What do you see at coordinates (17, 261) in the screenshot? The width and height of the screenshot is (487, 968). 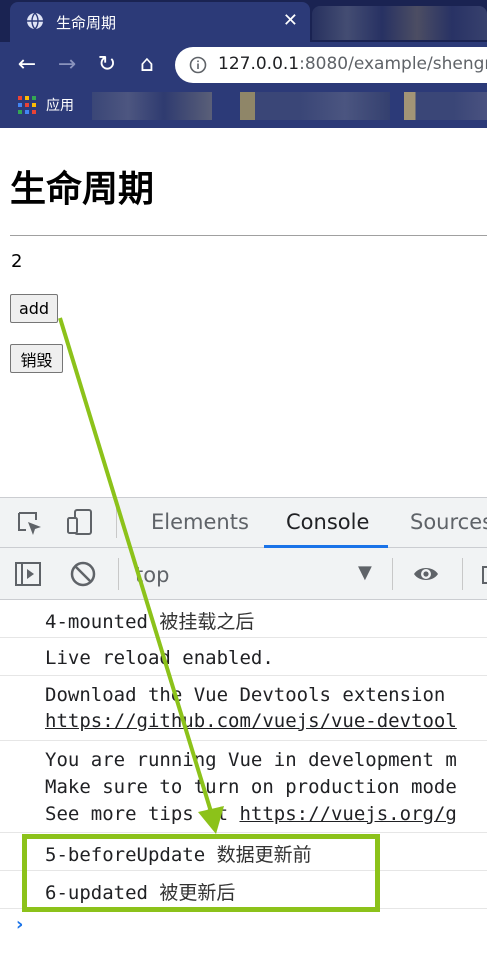 I see `counter-value: 2` at bounding box center [17, 261].